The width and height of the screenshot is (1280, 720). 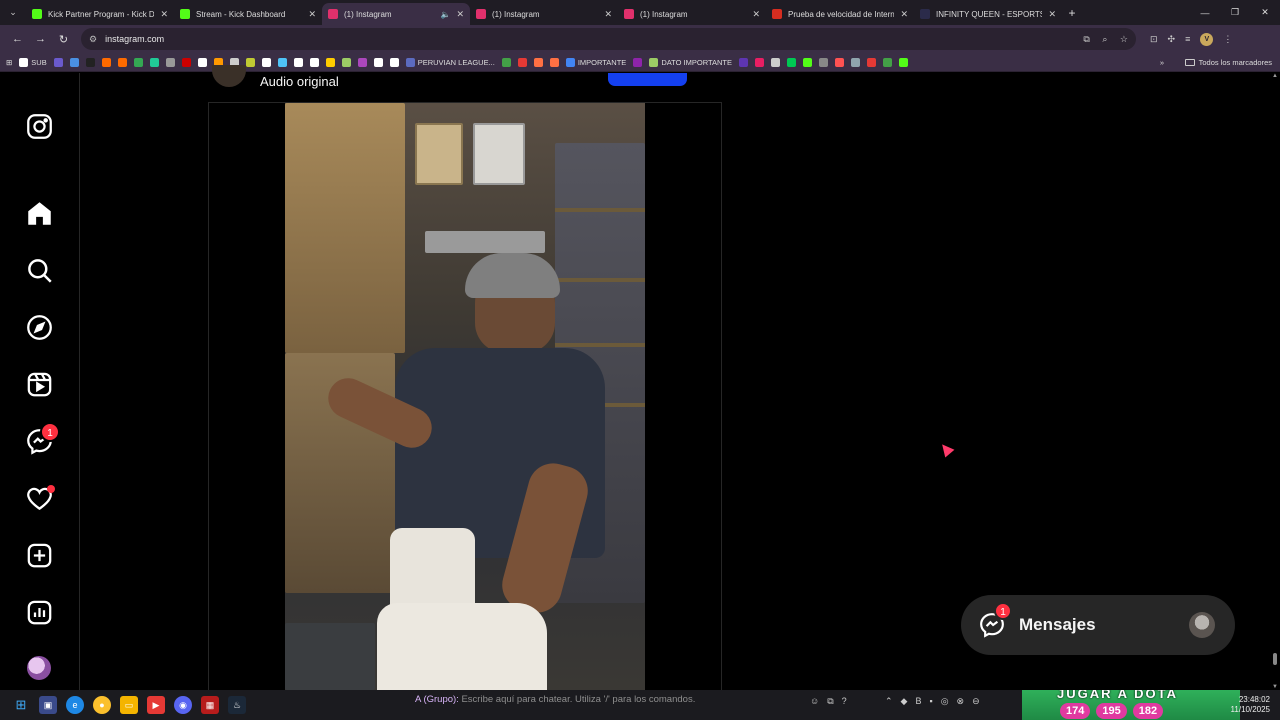 What do you see at coordinates (39, 555) in the screenshot?
I see `create-icon` at bounding box center [39, 555].